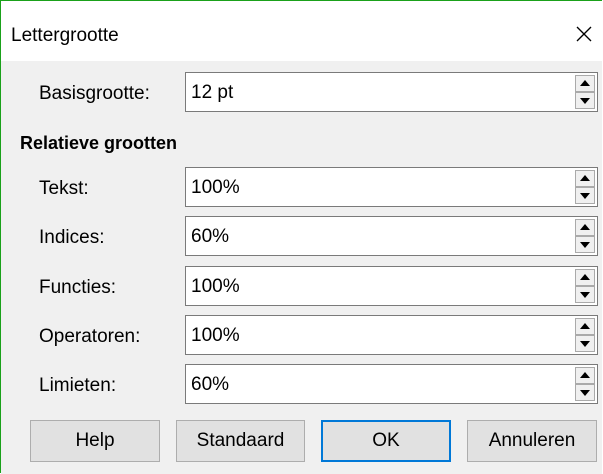  What do you see at coordinates (215, 336) in the screenshot?
I see `operators-size-value: 100%` at bounding box center [215, 336].